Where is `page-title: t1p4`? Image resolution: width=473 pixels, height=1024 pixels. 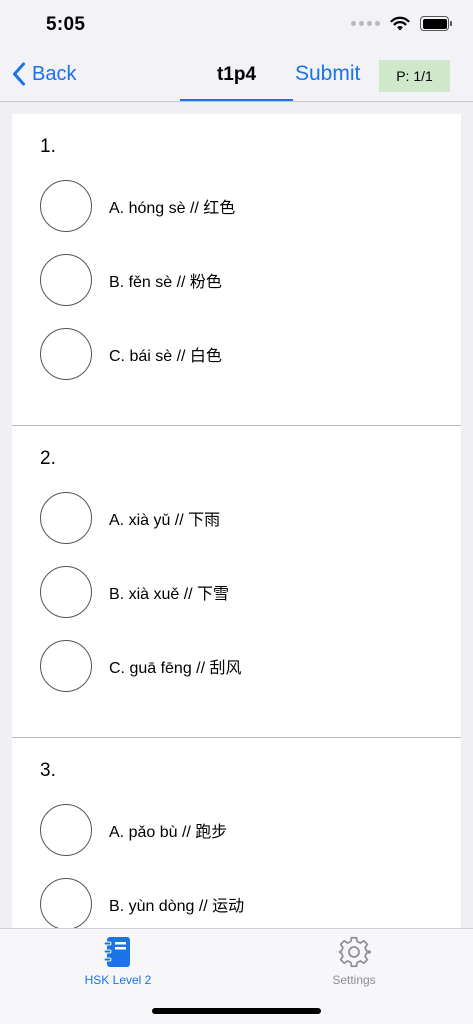
page-title: t1p4 is located at coordinates (236, 74).